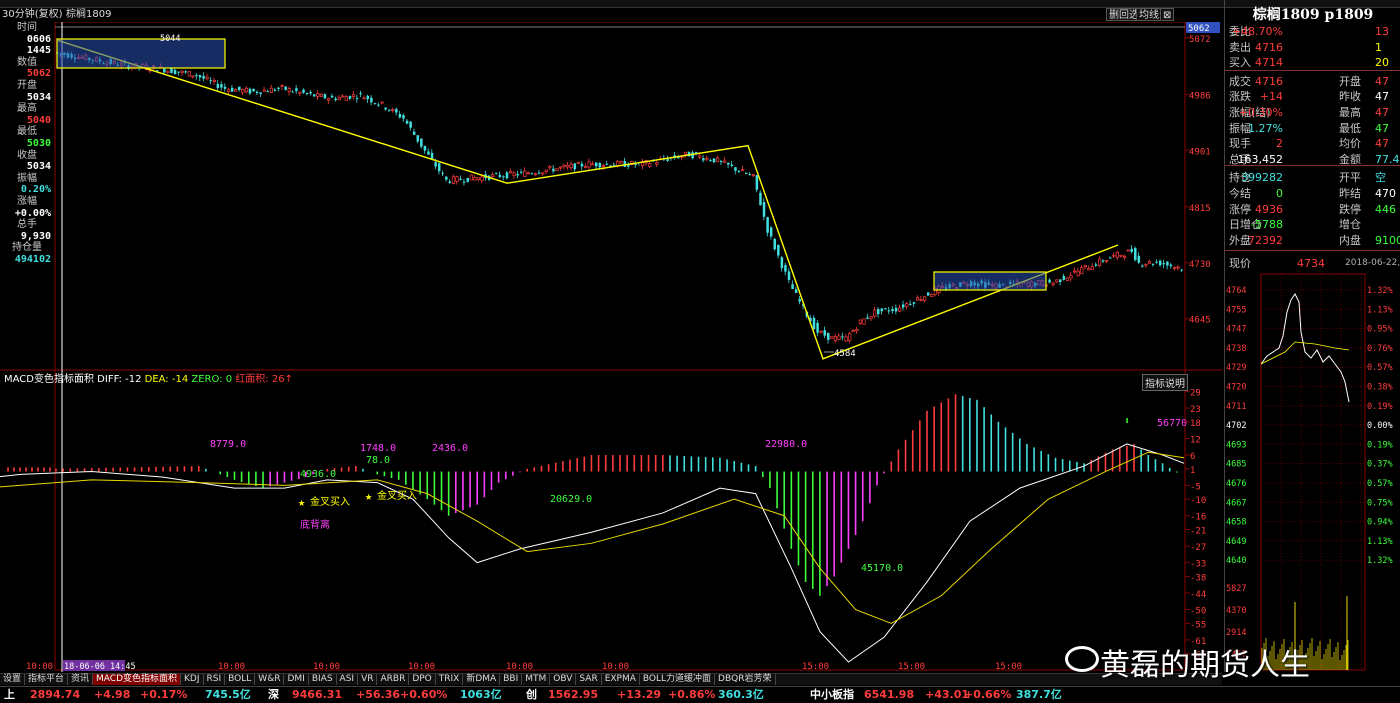 The image size is (1400, 703). I want to click on tab-11: VR, so click(368, 679).